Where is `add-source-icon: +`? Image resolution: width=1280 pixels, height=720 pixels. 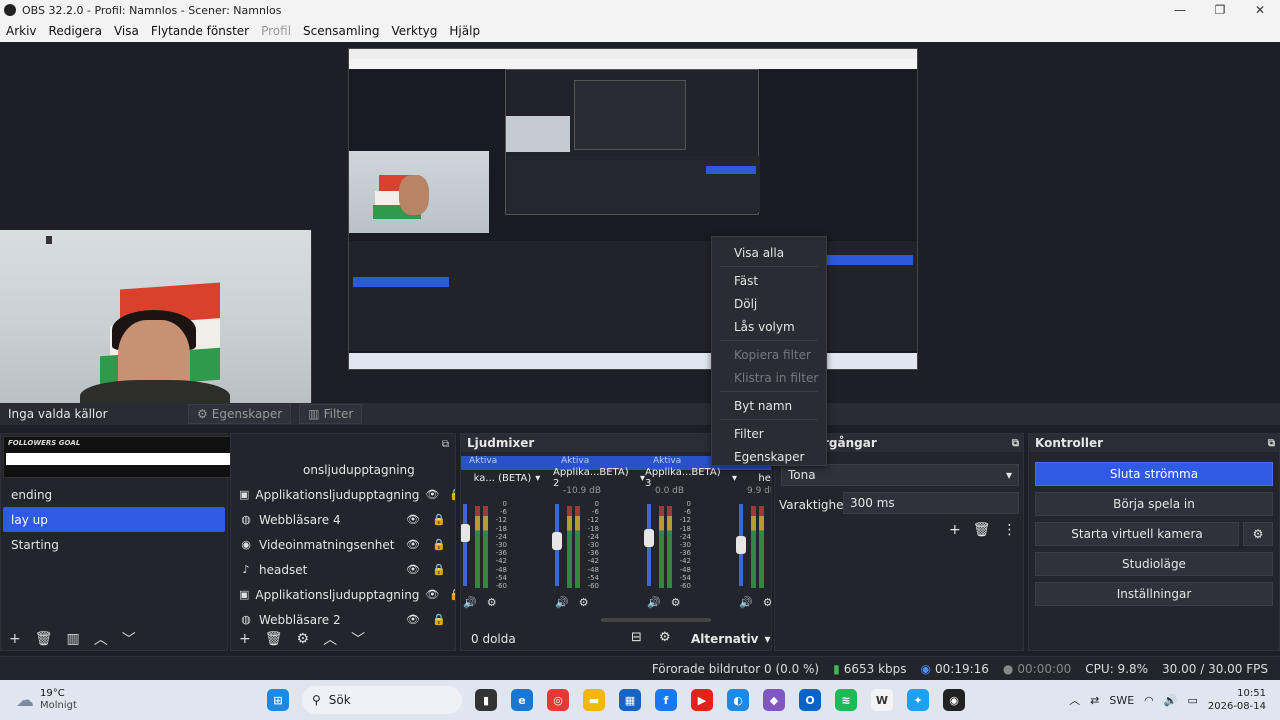
add-source-icon: + is located at coordinates (245, 639).